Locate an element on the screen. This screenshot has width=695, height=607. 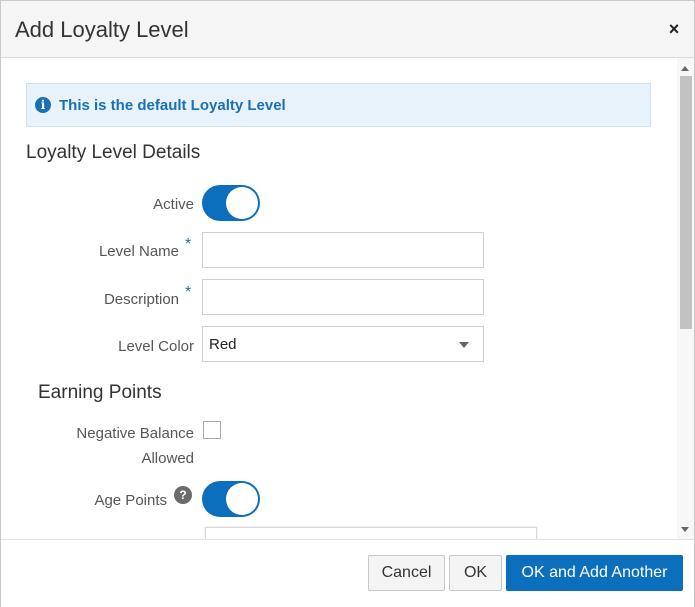
level-color-label: Level Color is located at coordinates (156, 346).